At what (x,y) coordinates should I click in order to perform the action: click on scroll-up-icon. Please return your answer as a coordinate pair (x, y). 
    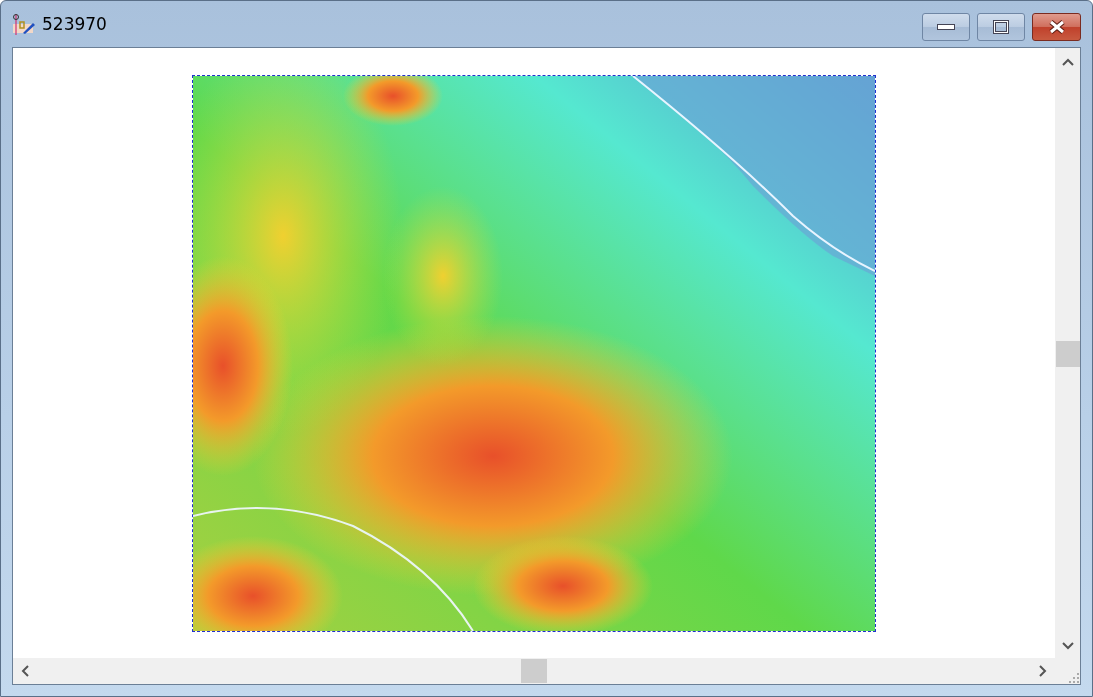
    Looking at the image, I should click on (1067, 62).